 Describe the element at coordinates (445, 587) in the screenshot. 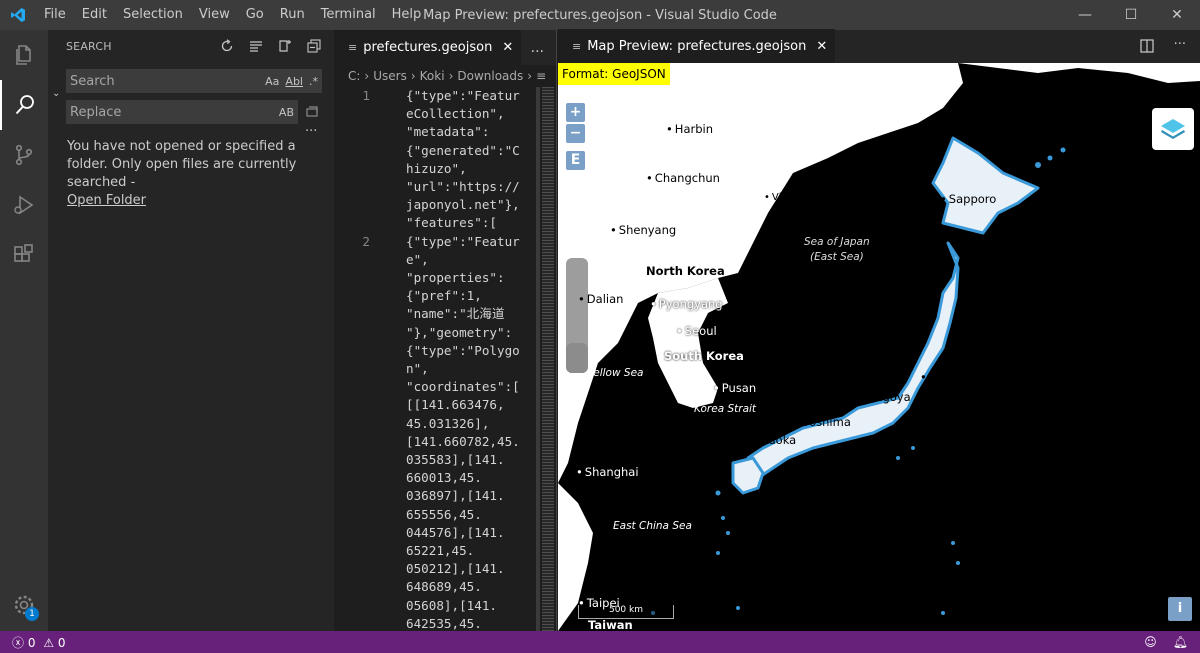

I see `code-line: 648689,45.` at that location.